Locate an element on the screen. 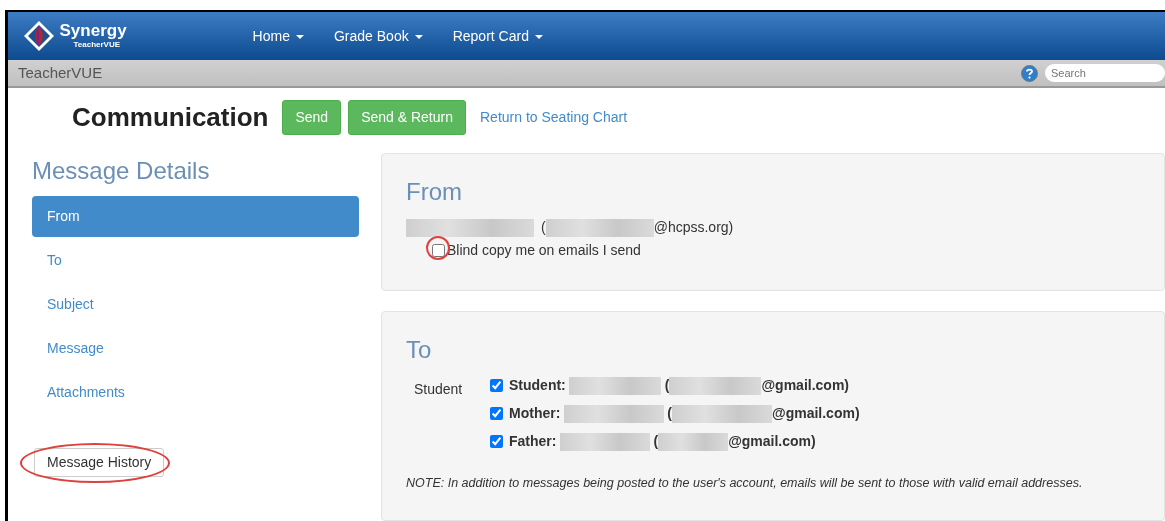 The width and height of the screenshot is (1165, 521). recipient-group-label: Student is located at coordinates (439, 389).